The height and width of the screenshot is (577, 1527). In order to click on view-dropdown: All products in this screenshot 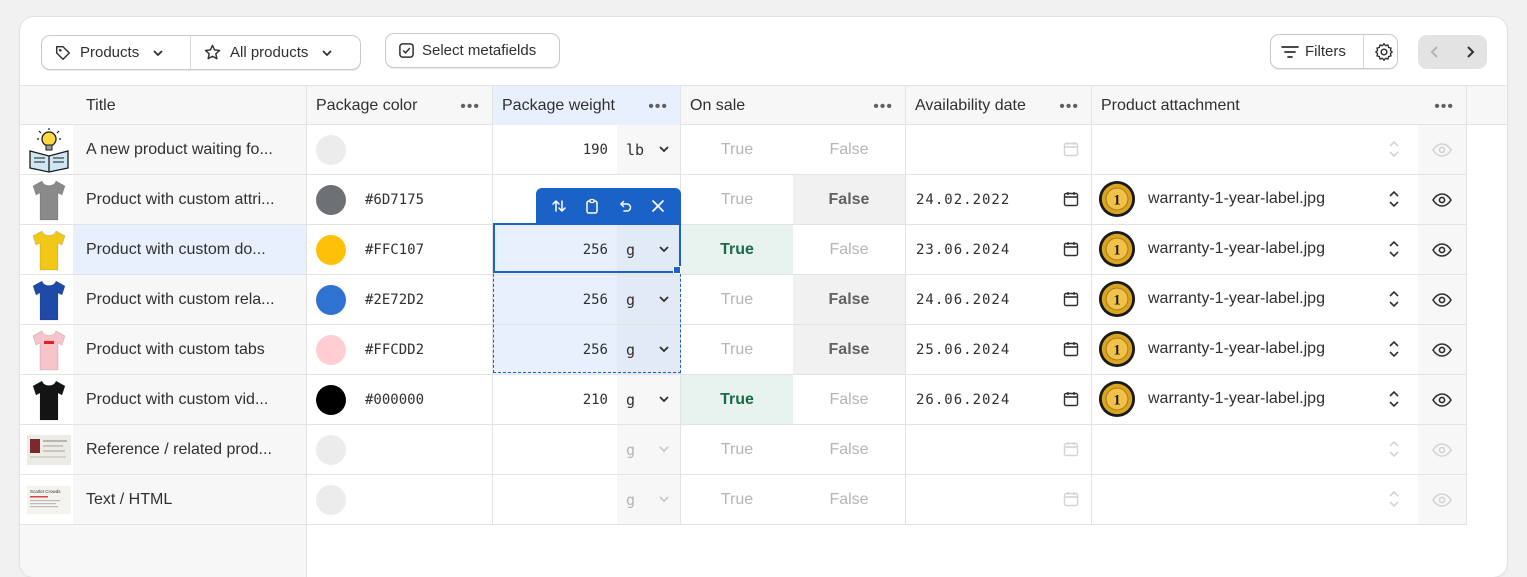, I will do `click(275, 52)`.